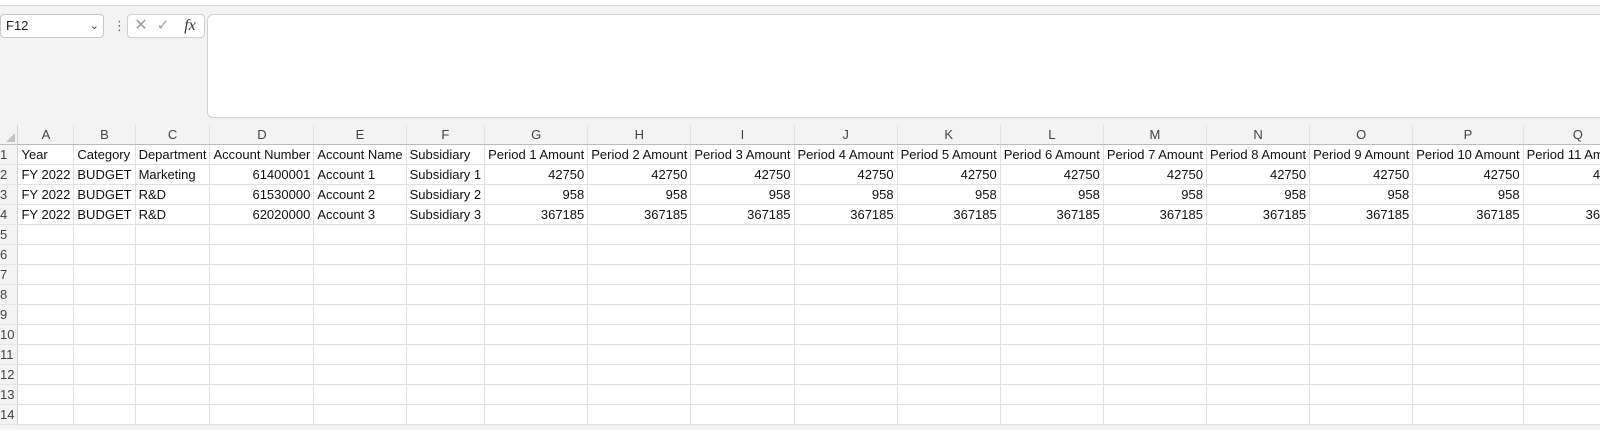  What do you see at coordinates (173, 254) in the screenshot?
I see `cell-c6` at bounding box center [173, 254].